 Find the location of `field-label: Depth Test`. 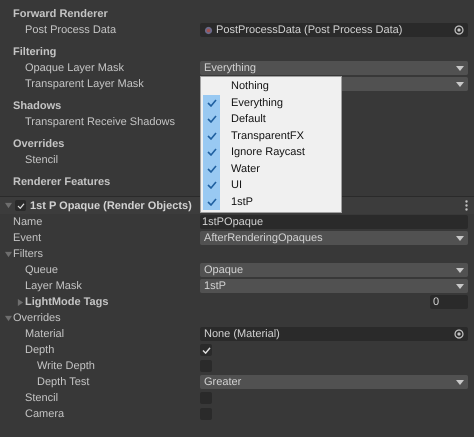

field-label: Depth Test is located at coordinates (63, 382).